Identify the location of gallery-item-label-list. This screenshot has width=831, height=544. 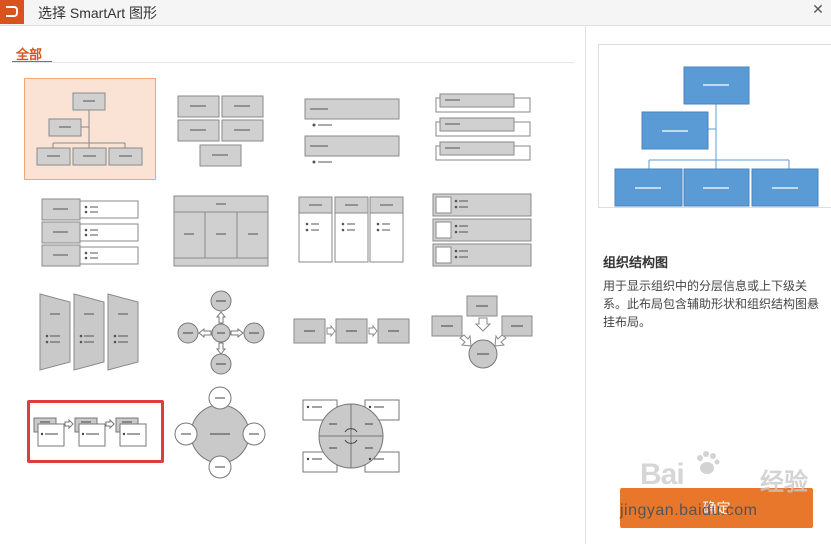
(91, 234).